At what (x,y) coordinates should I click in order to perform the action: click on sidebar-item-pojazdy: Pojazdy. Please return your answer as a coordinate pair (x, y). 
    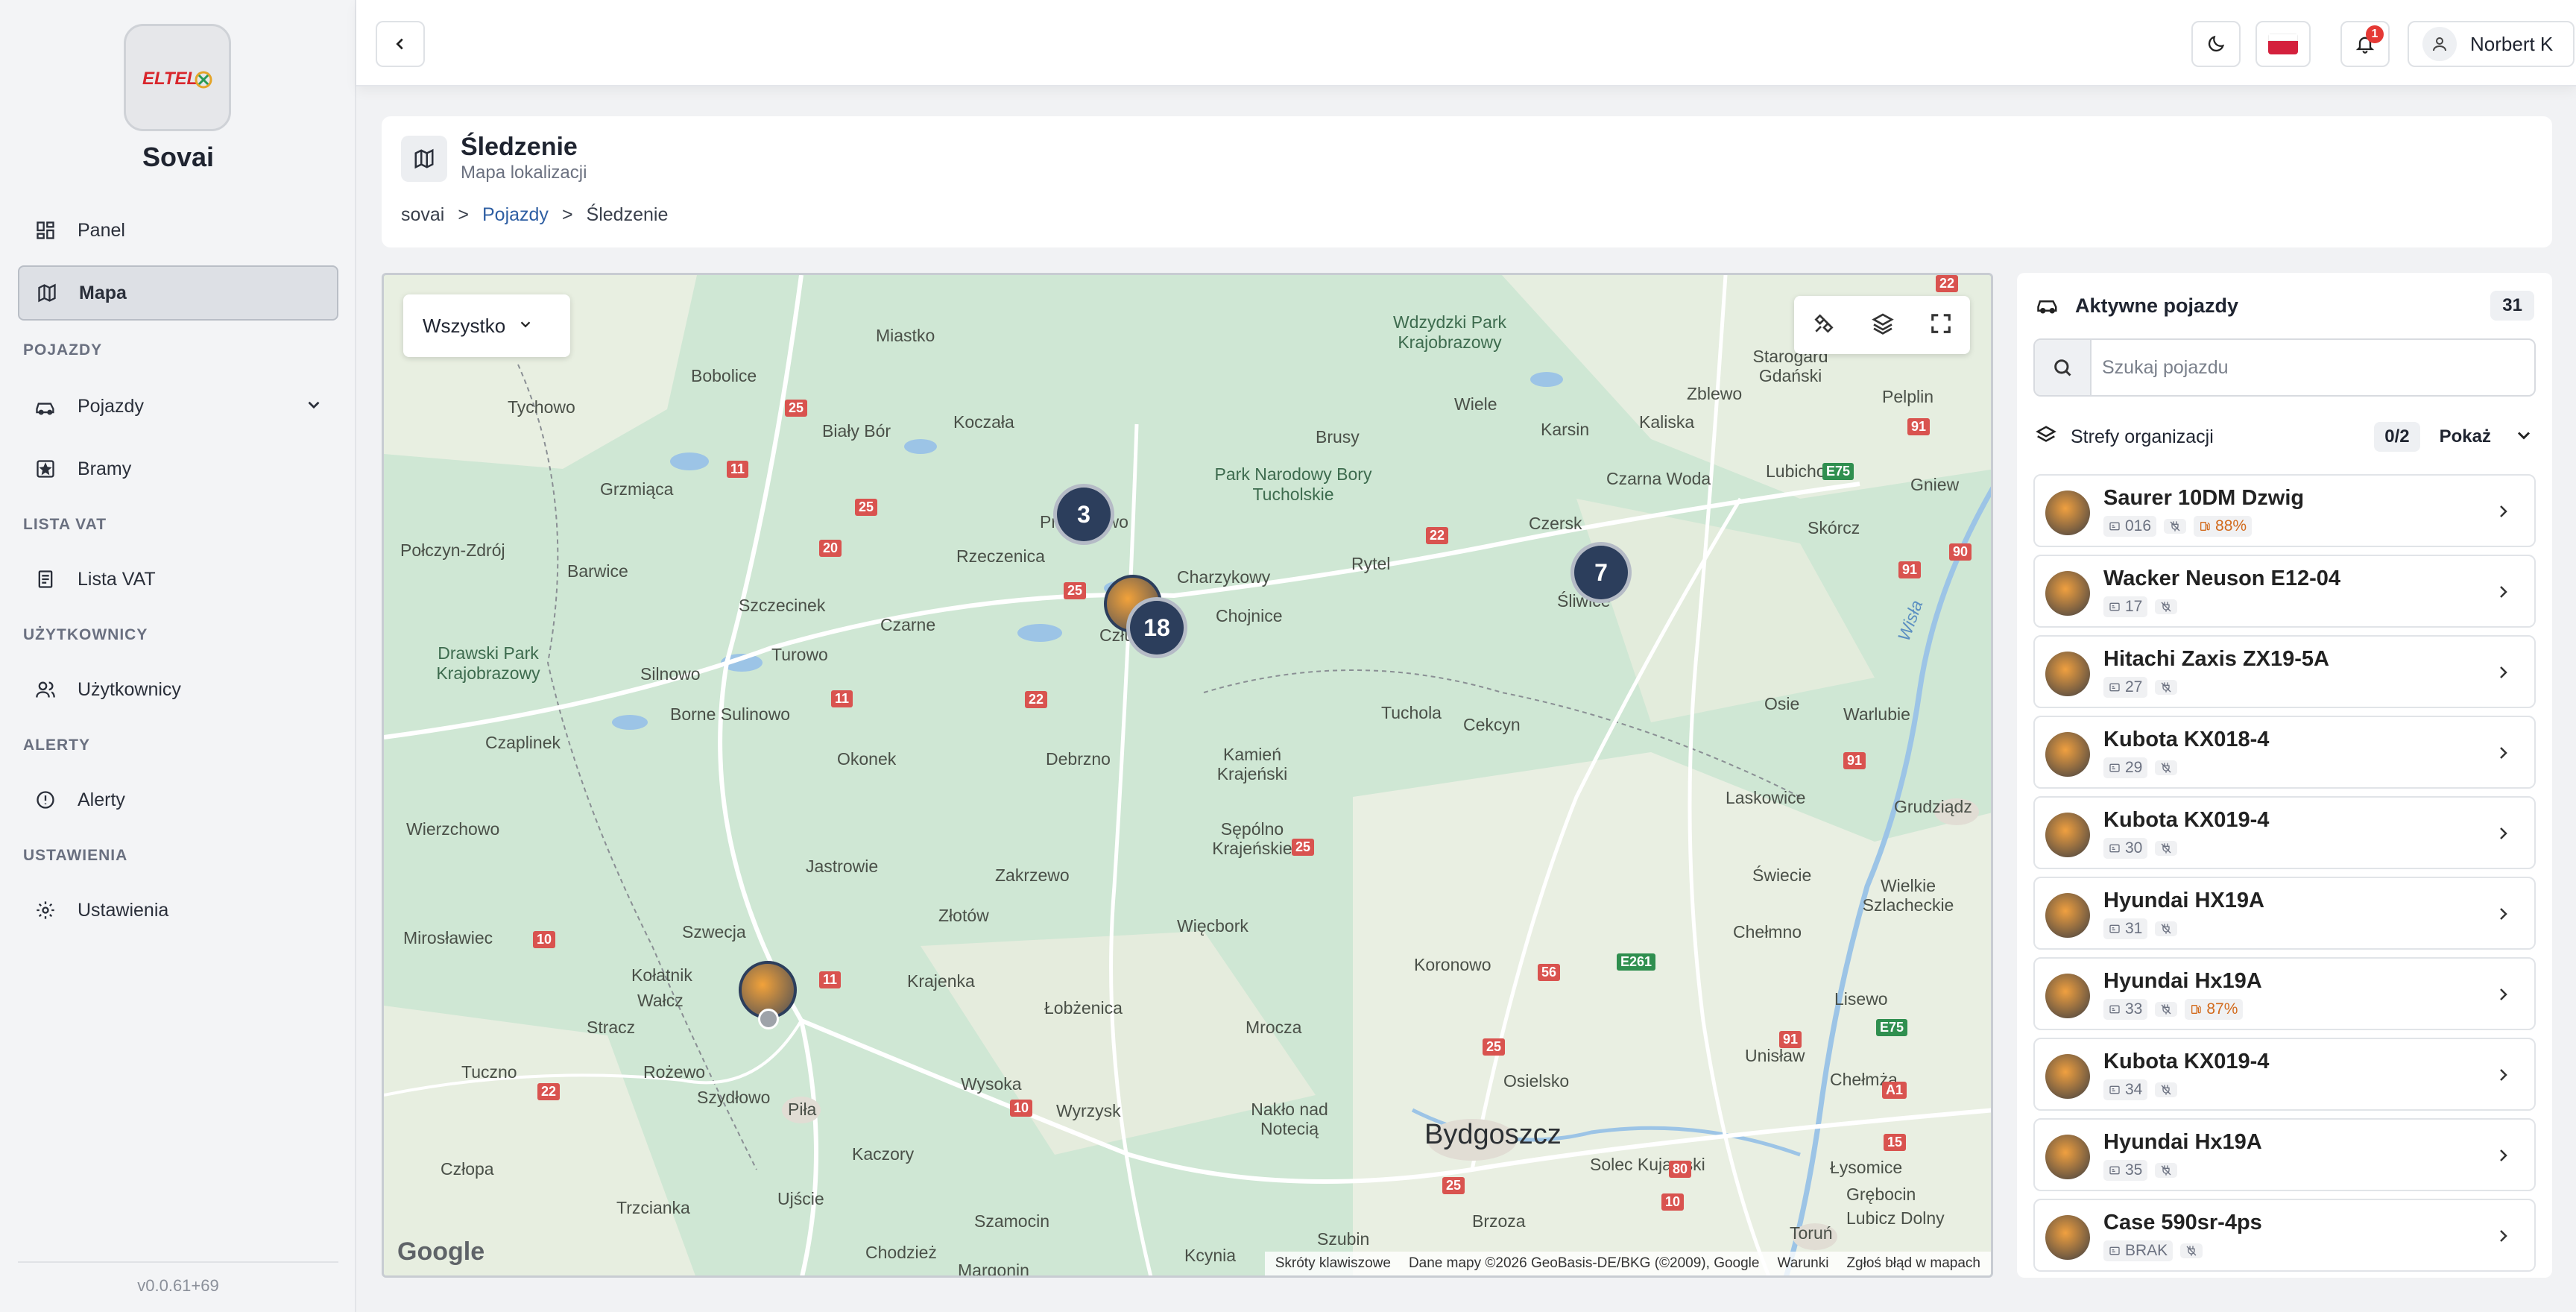
    Looking at the image, I should click on (178, 407).